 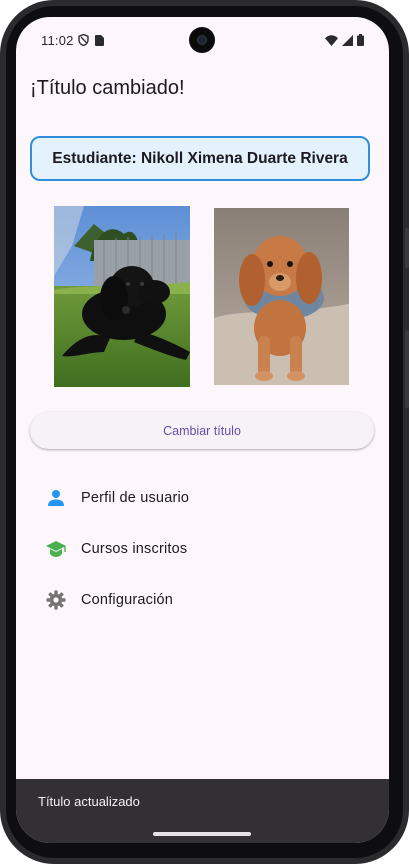 What do you see at coordinates (202, 834) in the screenshot?
I see `home-indicator` at bounding box center [202, 834].